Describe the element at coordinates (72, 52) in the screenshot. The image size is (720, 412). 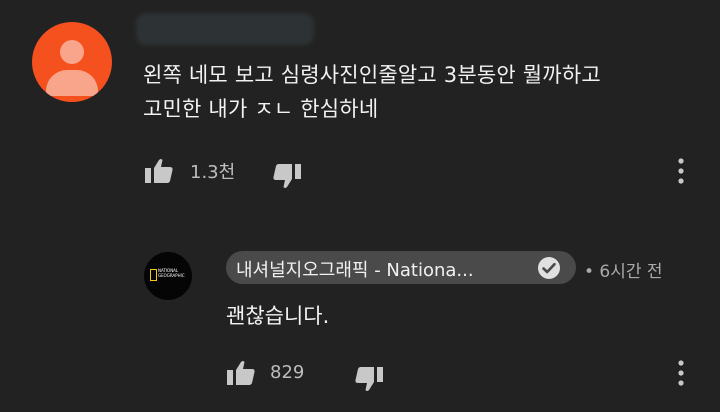
I see `avatar-head-shape` at that location.